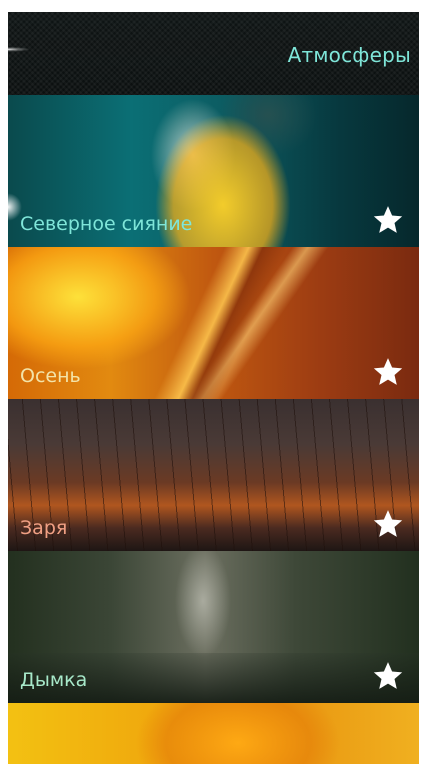  I want to click on card-label: Северное сияние, so click(106, 224).